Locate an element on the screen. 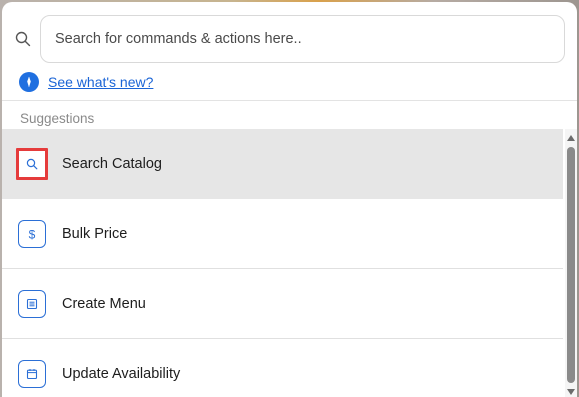 The width and height of the screenshot is (579, 397). suggestion-label: Bulk Price is located at coordinates (95, 233).